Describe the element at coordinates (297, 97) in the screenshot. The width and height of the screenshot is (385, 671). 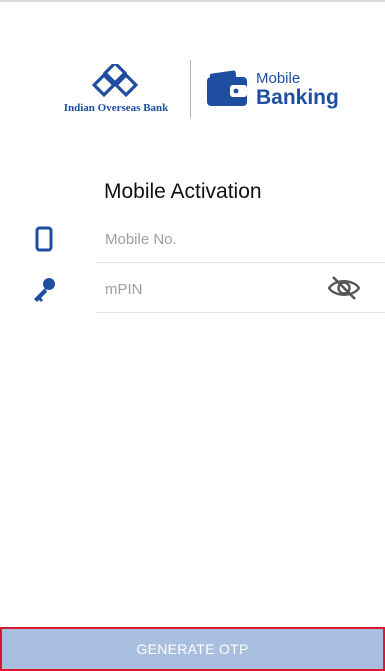
I see `app-name-line2: Banking` at that location.